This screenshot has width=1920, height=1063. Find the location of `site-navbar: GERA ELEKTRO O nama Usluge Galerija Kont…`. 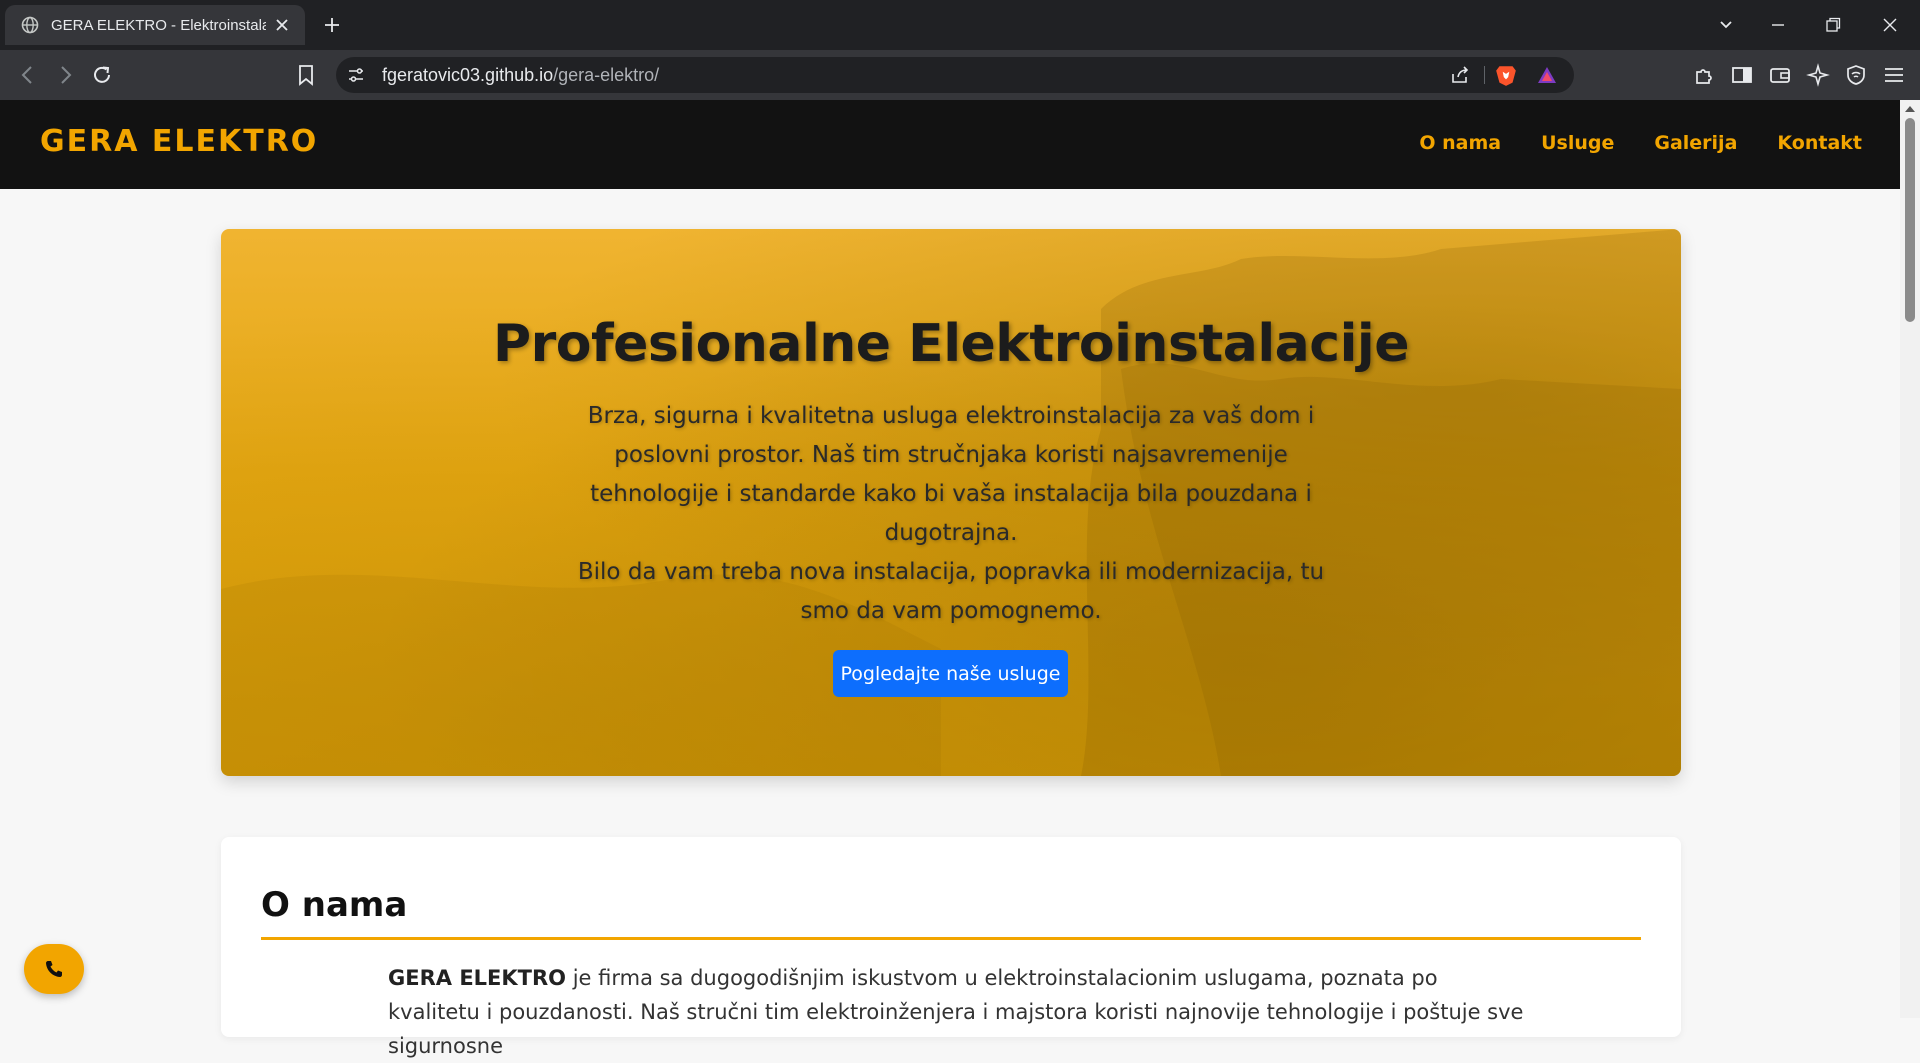

site-navbar: GERA ELEKTRO O nama Usluge Galerija Kont… is located at coordinates (950, 144).